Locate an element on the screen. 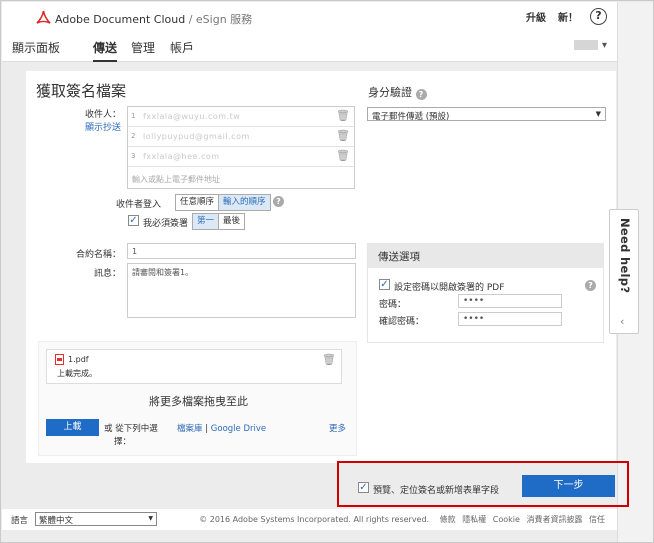  whats-new-link: 新！ is located at coordinates (568, 16).